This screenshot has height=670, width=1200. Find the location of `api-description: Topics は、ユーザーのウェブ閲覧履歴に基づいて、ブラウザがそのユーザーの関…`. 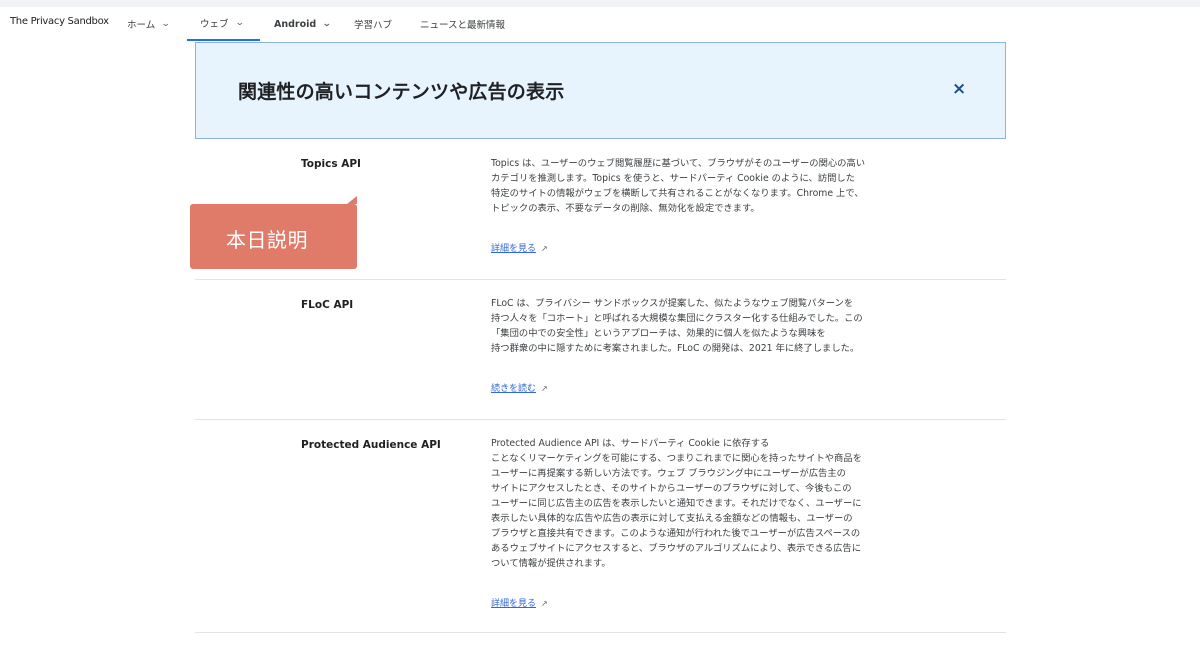

api-description: Topics は、ユーザーのウェブ閲覧履歴に基づいて、ブラウザがそのユーザーの関… is located at coordinates (697, 186).